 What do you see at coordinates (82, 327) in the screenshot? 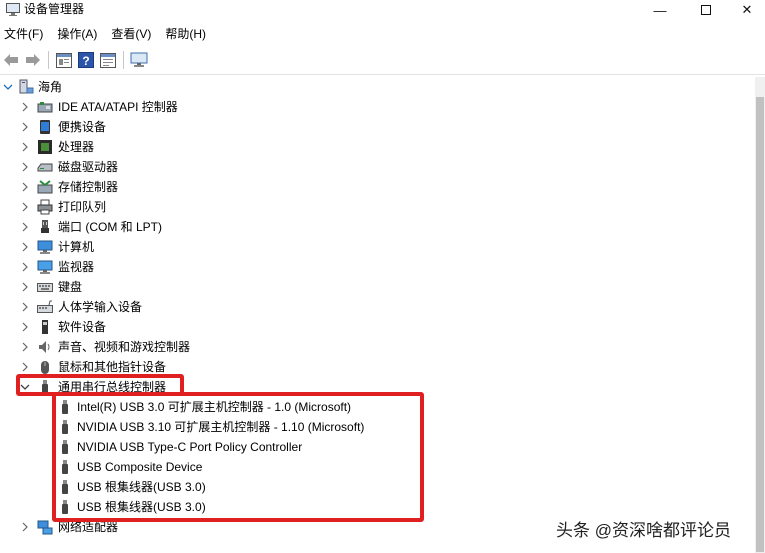
I see `category-label: 软件设备` at bounding box center [82, 327].